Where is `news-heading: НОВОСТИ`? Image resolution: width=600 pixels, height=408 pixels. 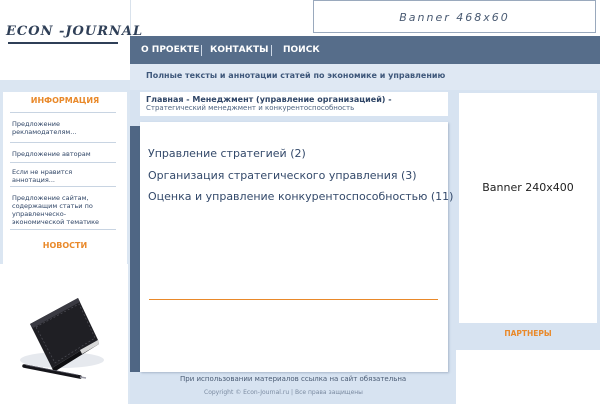 news-heading: НОВОСТИ is located at coordinates (65, 245).